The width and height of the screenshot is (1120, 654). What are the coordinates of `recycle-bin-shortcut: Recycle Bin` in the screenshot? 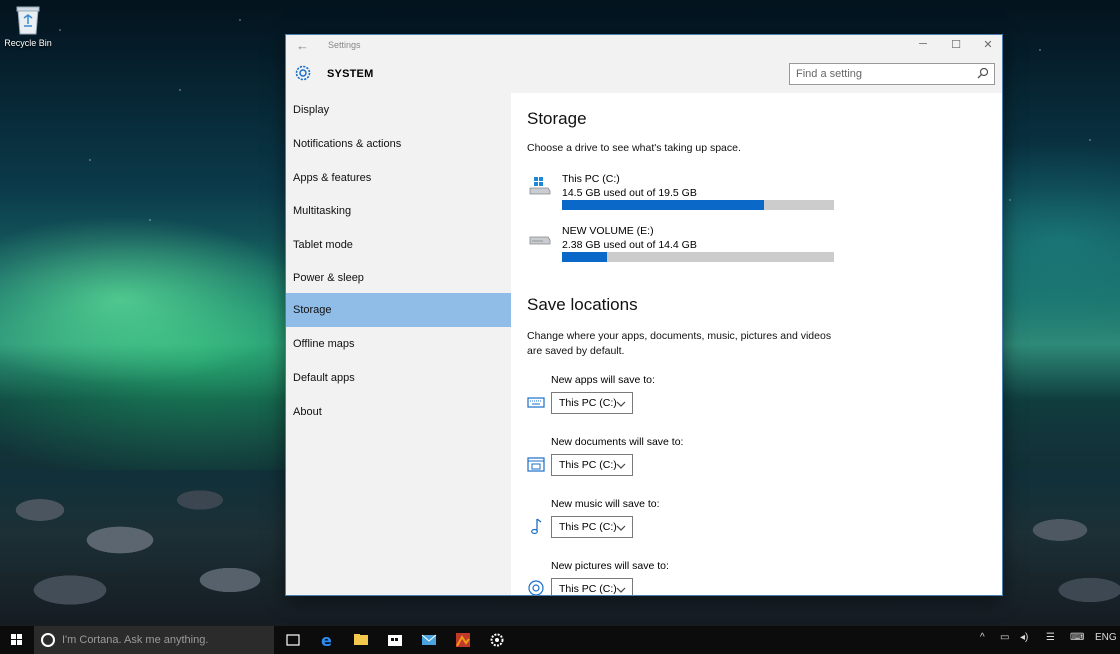 It's located at (28, 26).